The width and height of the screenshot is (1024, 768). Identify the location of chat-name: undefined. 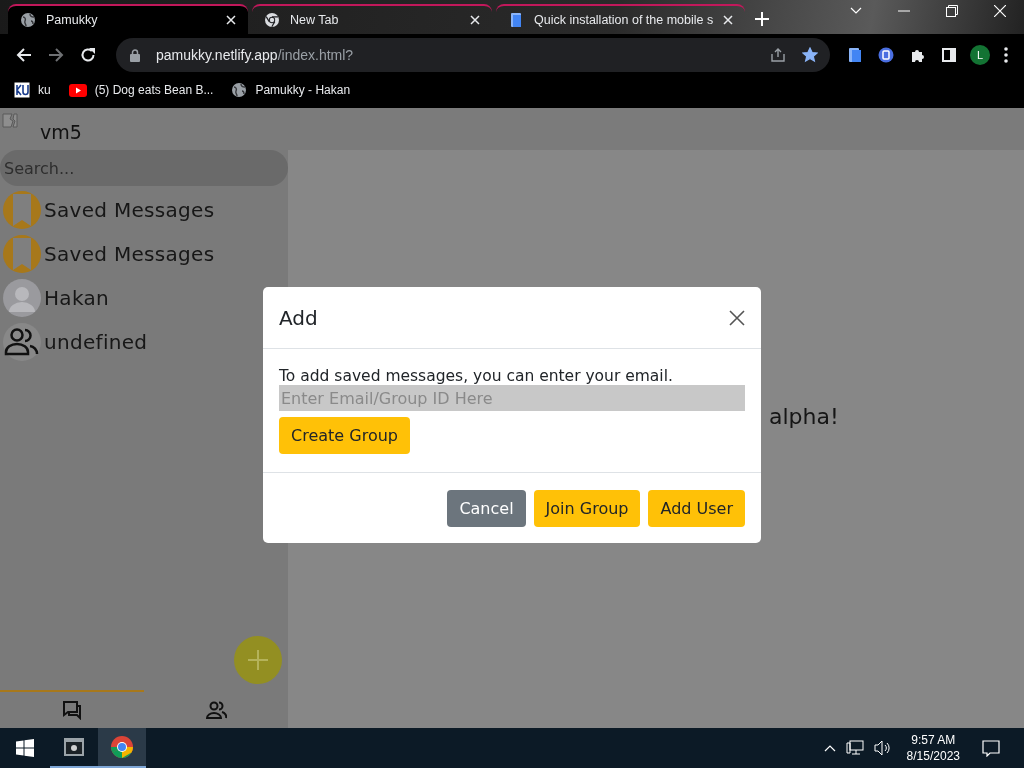
(96, 342).